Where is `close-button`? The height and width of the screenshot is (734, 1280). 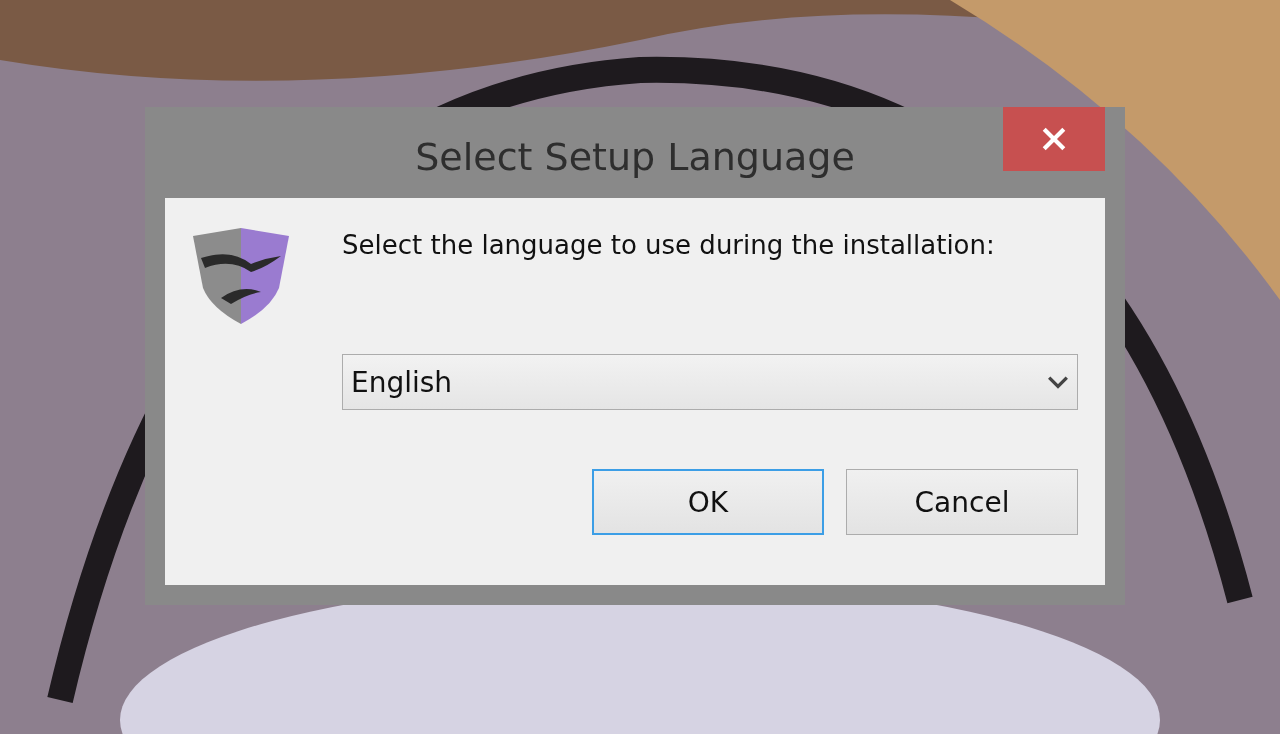
close-button is located at coordinates (1054, 139).